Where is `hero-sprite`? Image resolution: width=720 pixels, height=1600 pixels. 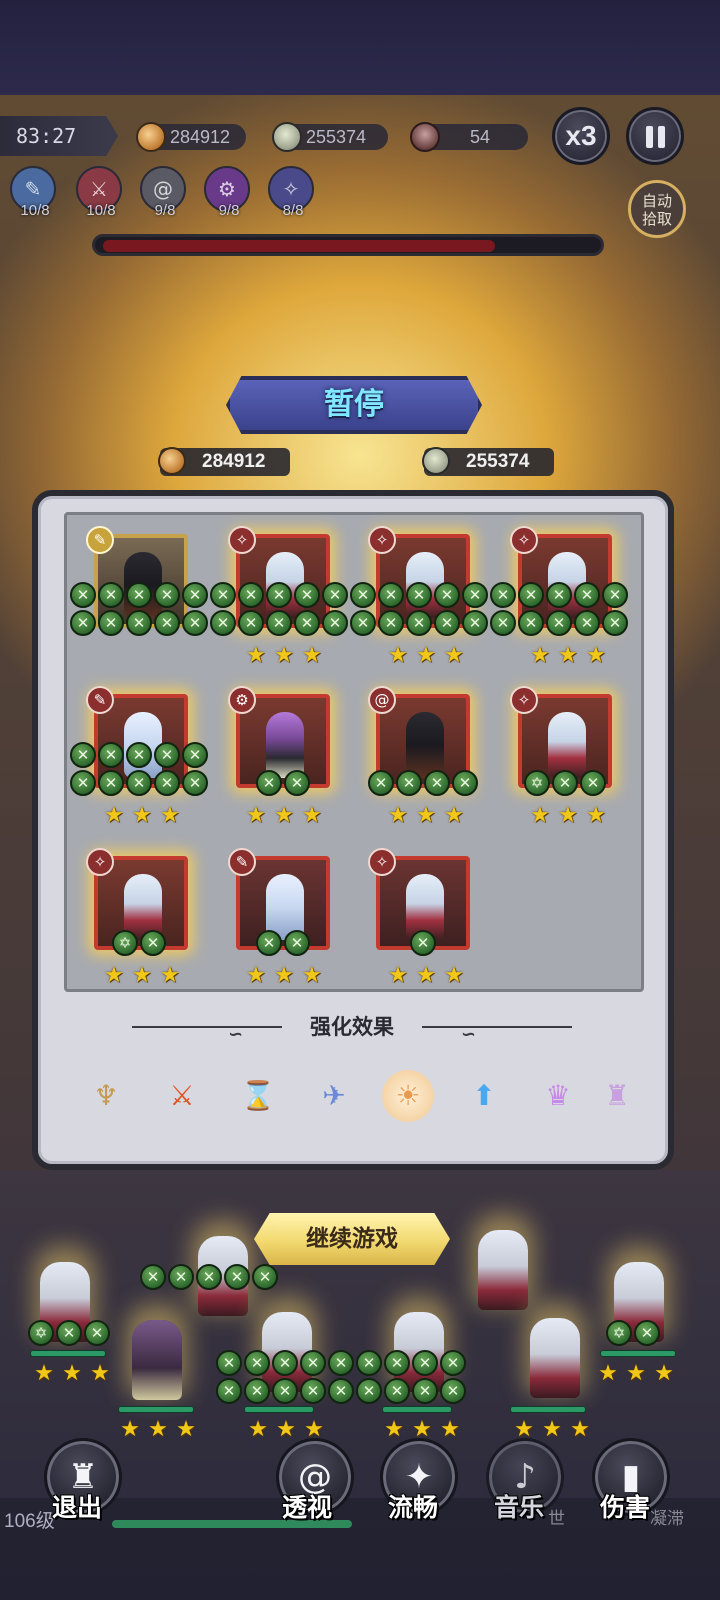 hero-sprite is located at coordinates (425, 745).